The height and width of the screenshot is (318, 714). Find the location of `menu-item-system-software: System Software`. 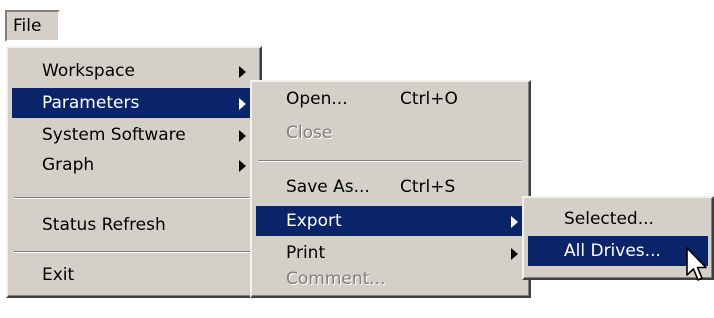

menu-item-system-software: System Software is located at coordinates (134, 135).